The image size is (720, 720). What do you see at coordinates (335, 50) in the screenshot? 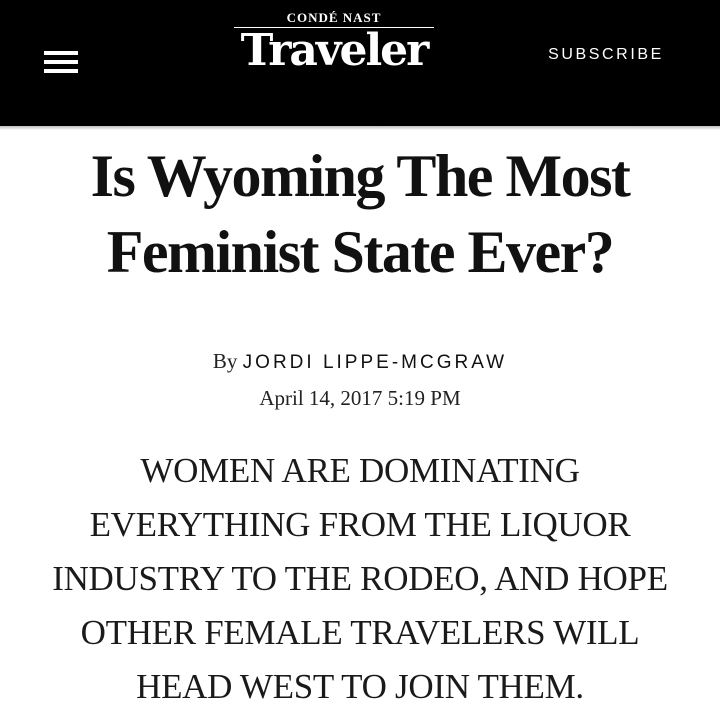
I see `logo-wordmark: Traveler` at bounding box center [335, 50].